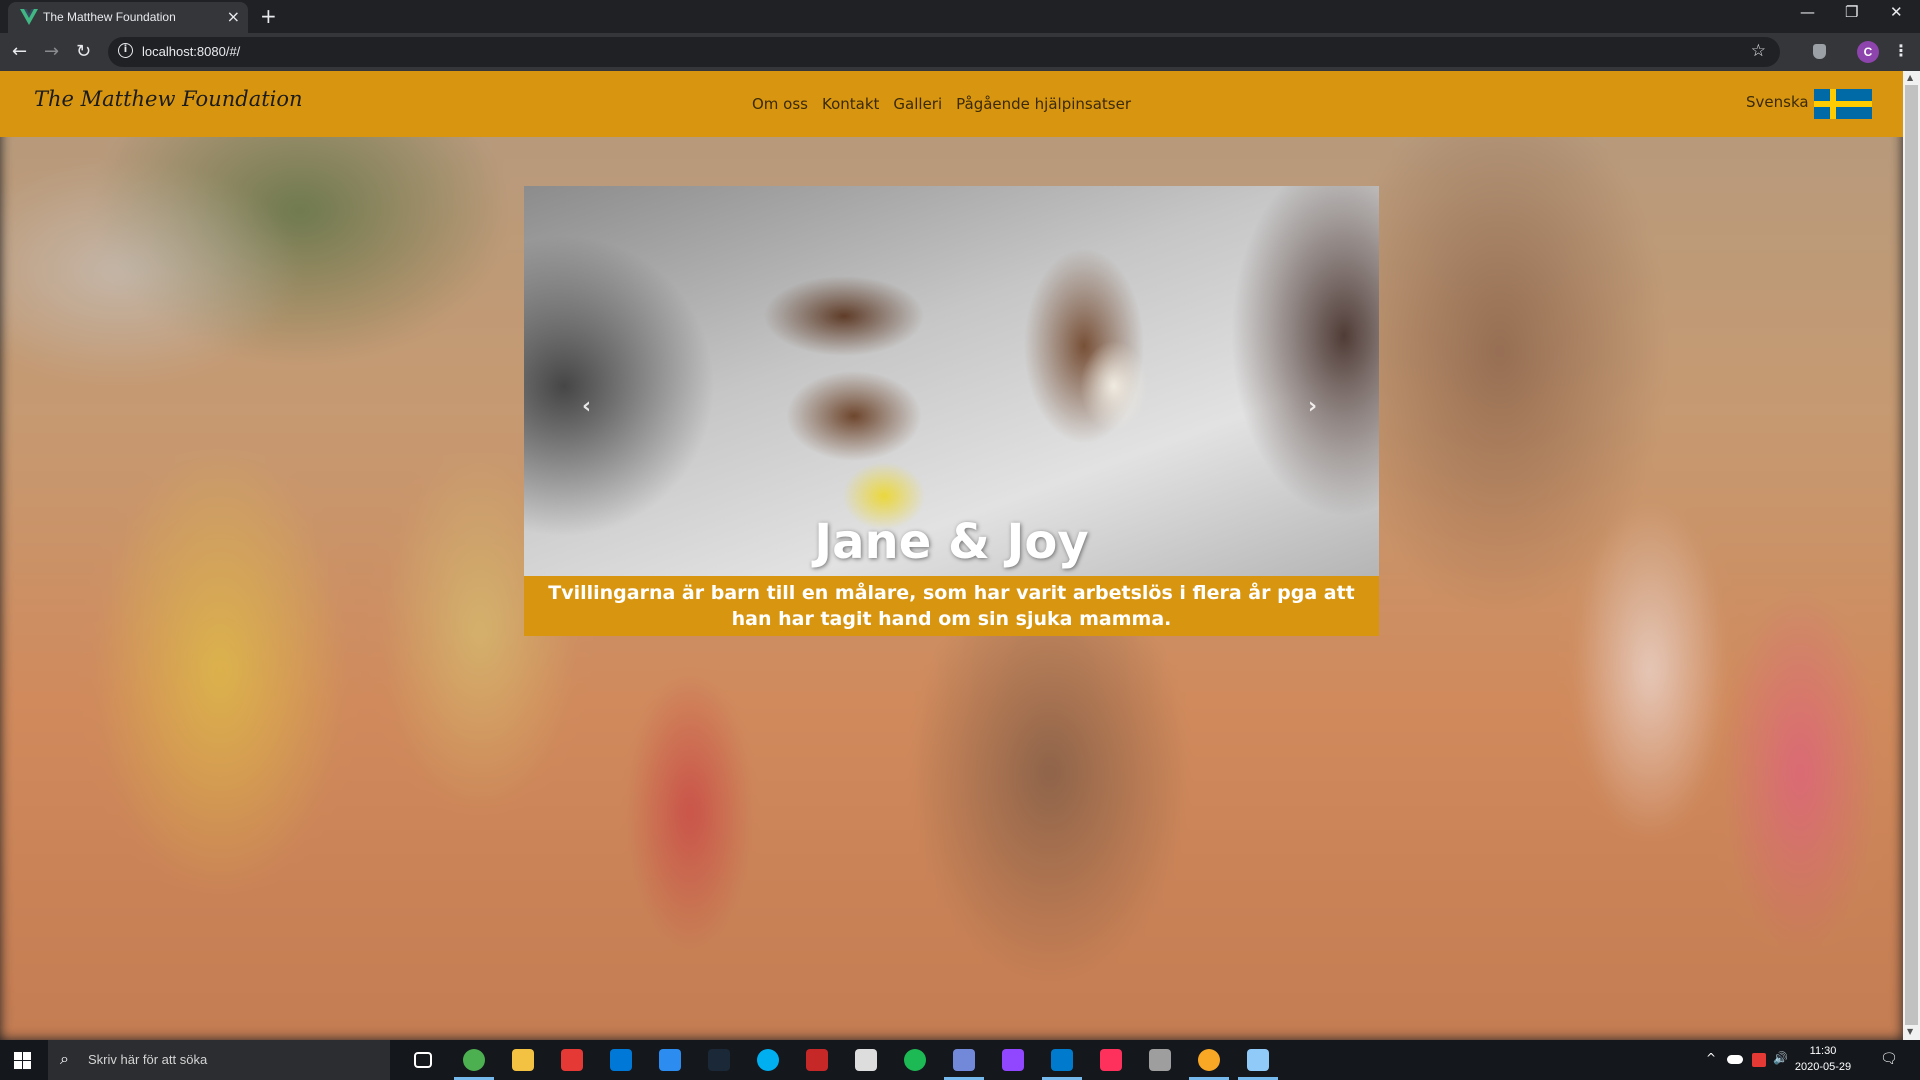 This screenshot has width=1920, height=1080. I want to click on tab-close-icon: ×, so click(233, 16).